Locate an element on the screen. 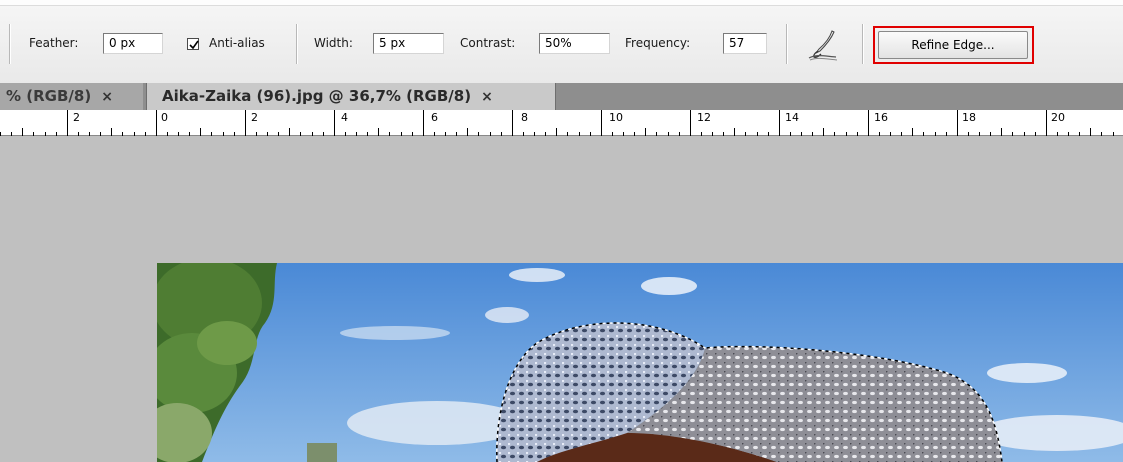 This screenshot has width=1123, height=462. anti-alias-label: Anti-alias is located at coordinates (237, 43).